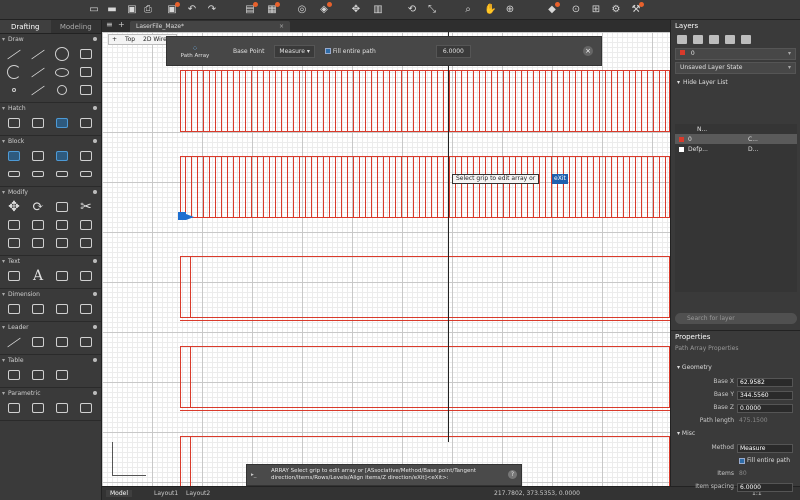 Image resolution: width=800 pixels, height=500 pixels. What do you see at coordinates (166, 493) in the screenshot?
I see `tab-layout1: Layout1` at bounding box center [166, 493].